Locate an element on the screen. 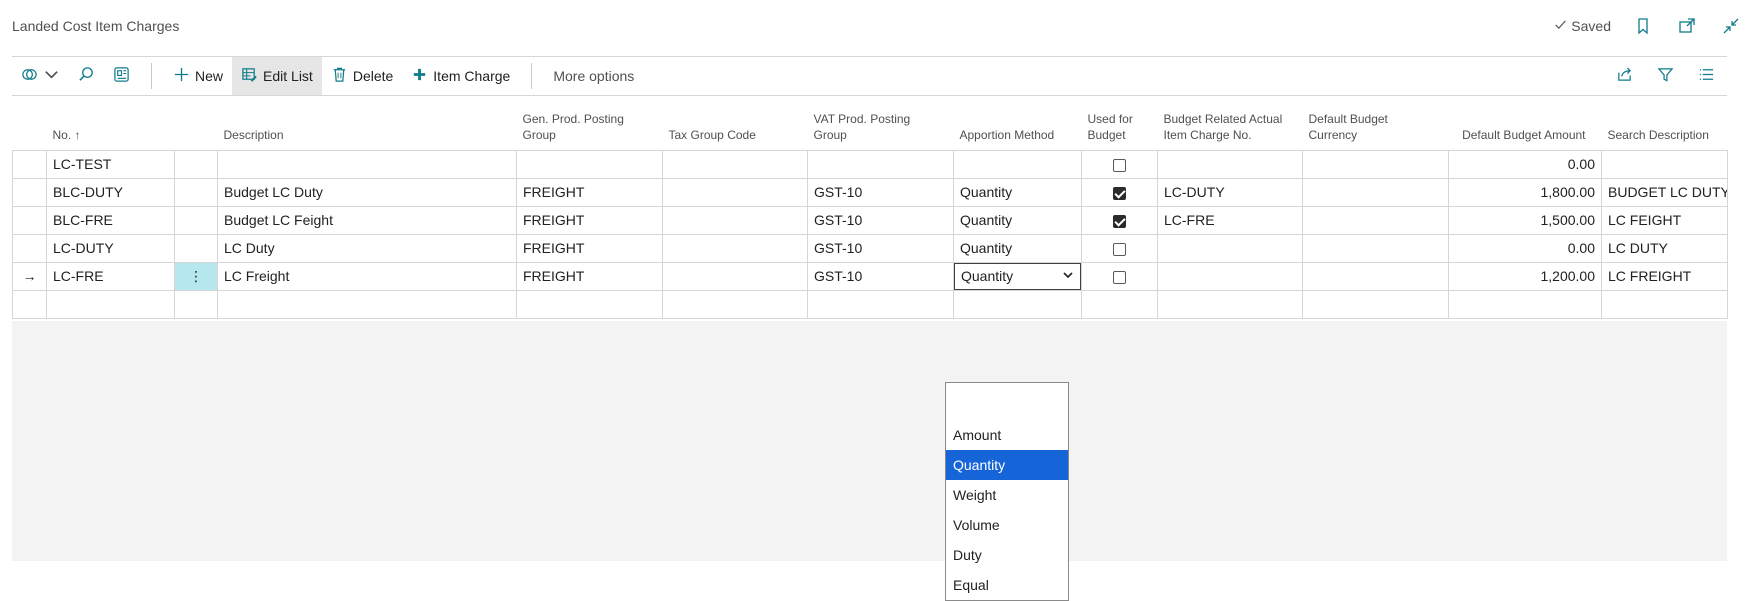 The image size is (1763, 601). cell-no: LC-TEST is located at coordinates (110, 164).